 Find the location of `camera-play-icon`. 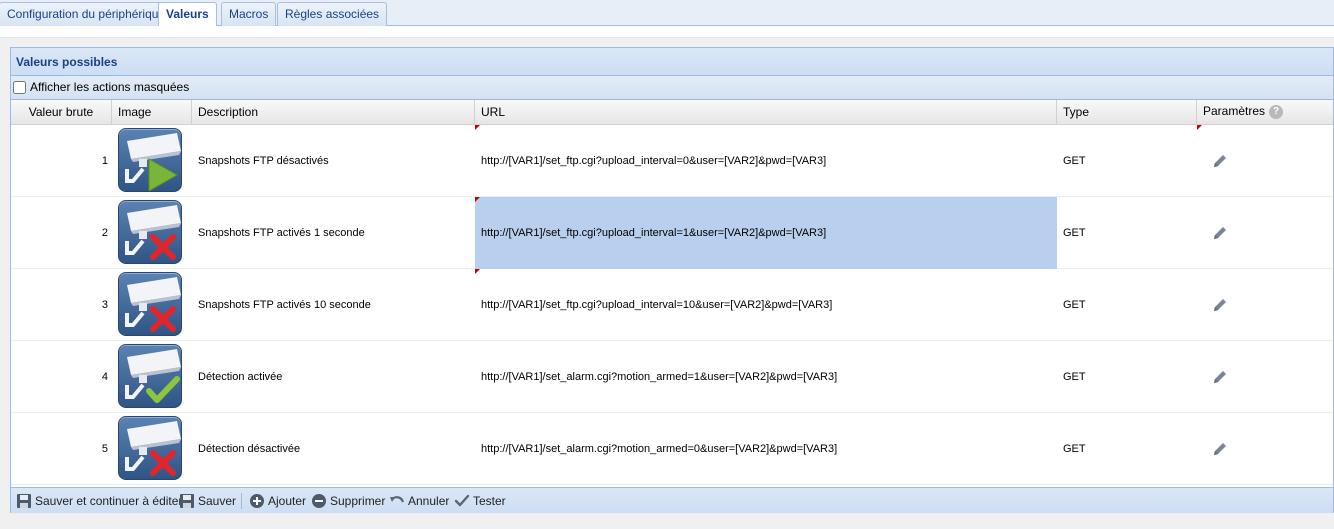

camera-play-icon is located at coordinates (150, 160).